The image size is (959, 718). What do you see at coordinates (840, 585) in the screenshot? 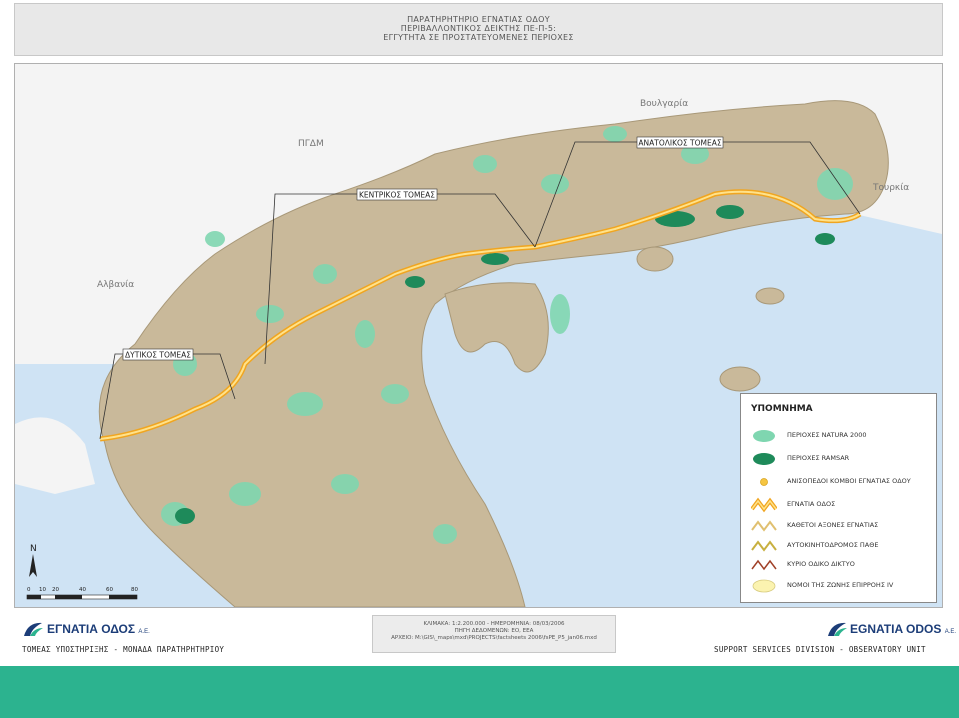
I see `legend-label: ΝΟΜΟΙ ΤΗΣ ΖΩΝΗΣ ΕΠΙΡΡΟΗΣ IV` at bounding box center [840, 585].